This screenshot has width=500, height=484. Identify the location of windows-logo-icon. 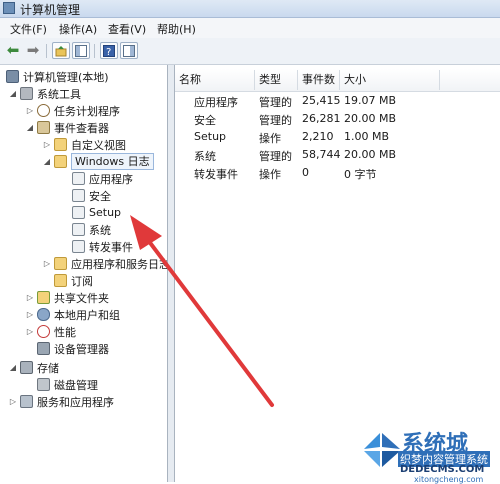
(382, 450).